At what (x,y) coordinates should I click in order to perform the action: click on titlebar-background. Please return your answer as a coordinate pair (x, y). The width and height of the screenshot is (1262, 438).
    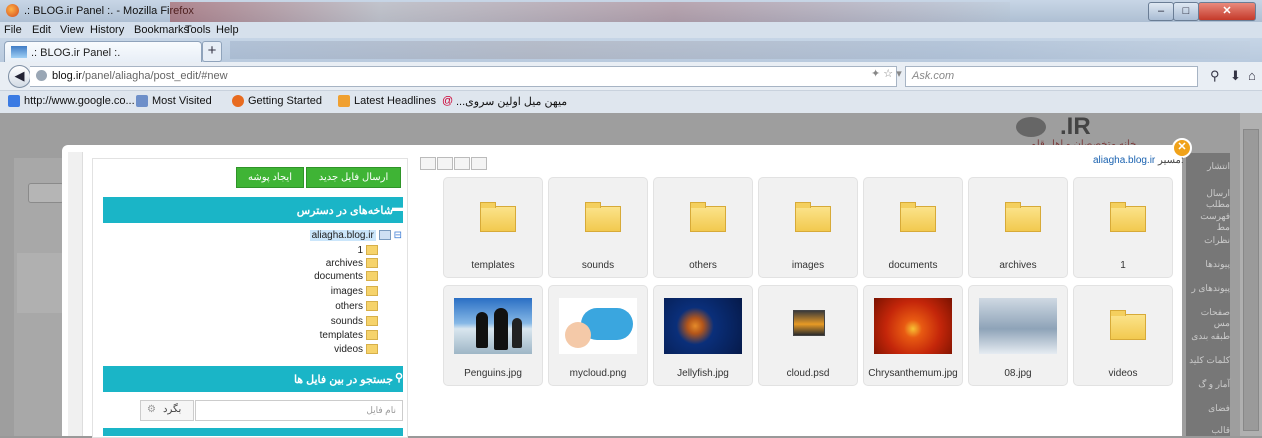
    Looking at the image, I should click on (590, 12).